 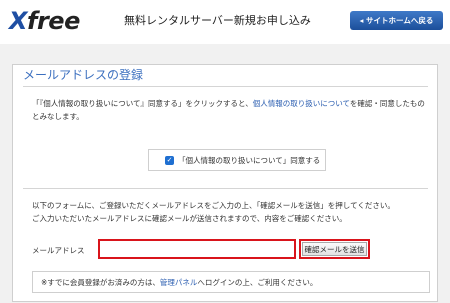 I want to click on page-heading: 無料レンタルサーバー新規お申し込み, so click(x=217, y=20).